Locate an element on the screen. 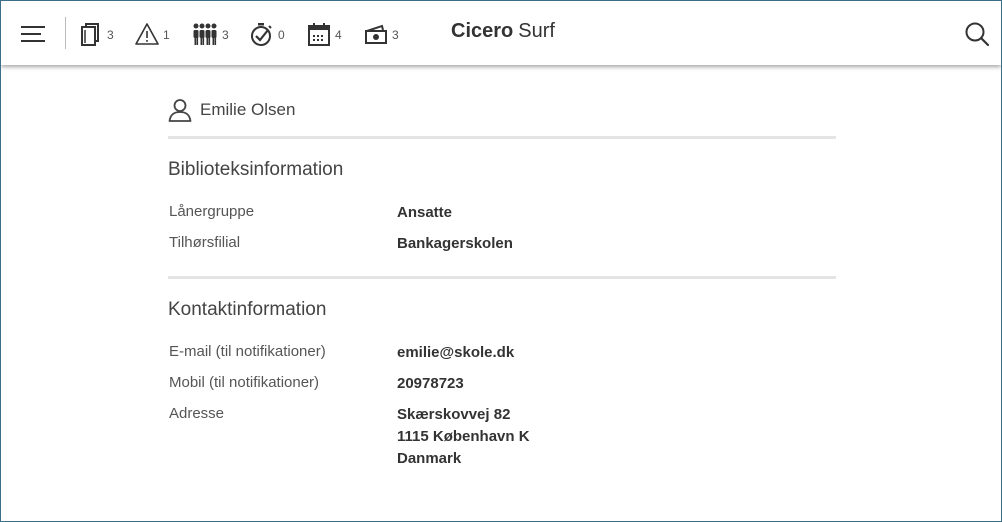  mobile-label: Mobil (til notifikationer) is located at coordinates (244, 382).